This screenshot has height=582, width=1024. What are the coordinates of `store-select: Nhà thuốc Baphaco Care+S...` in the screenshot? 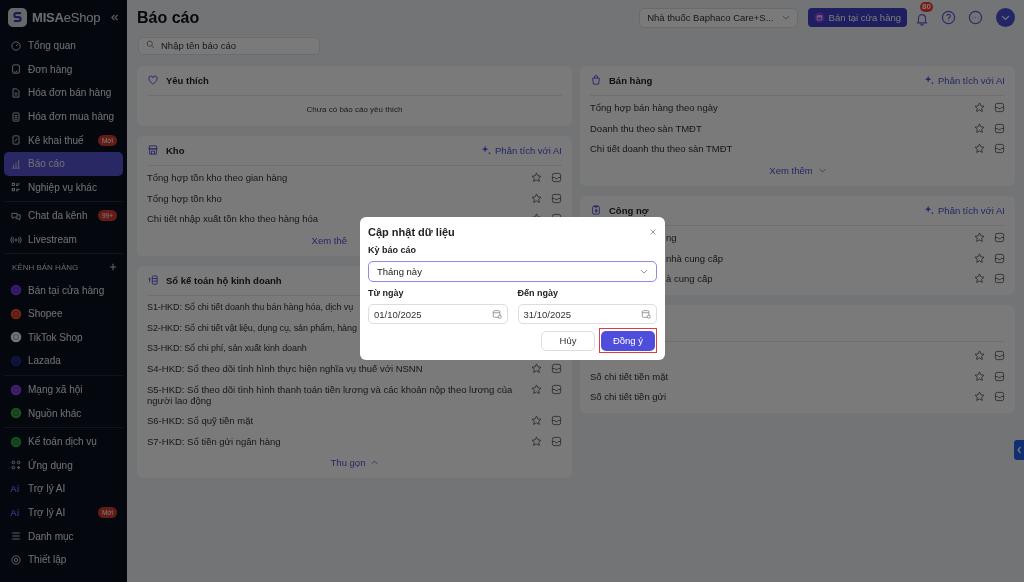 It's located at (718, 17).